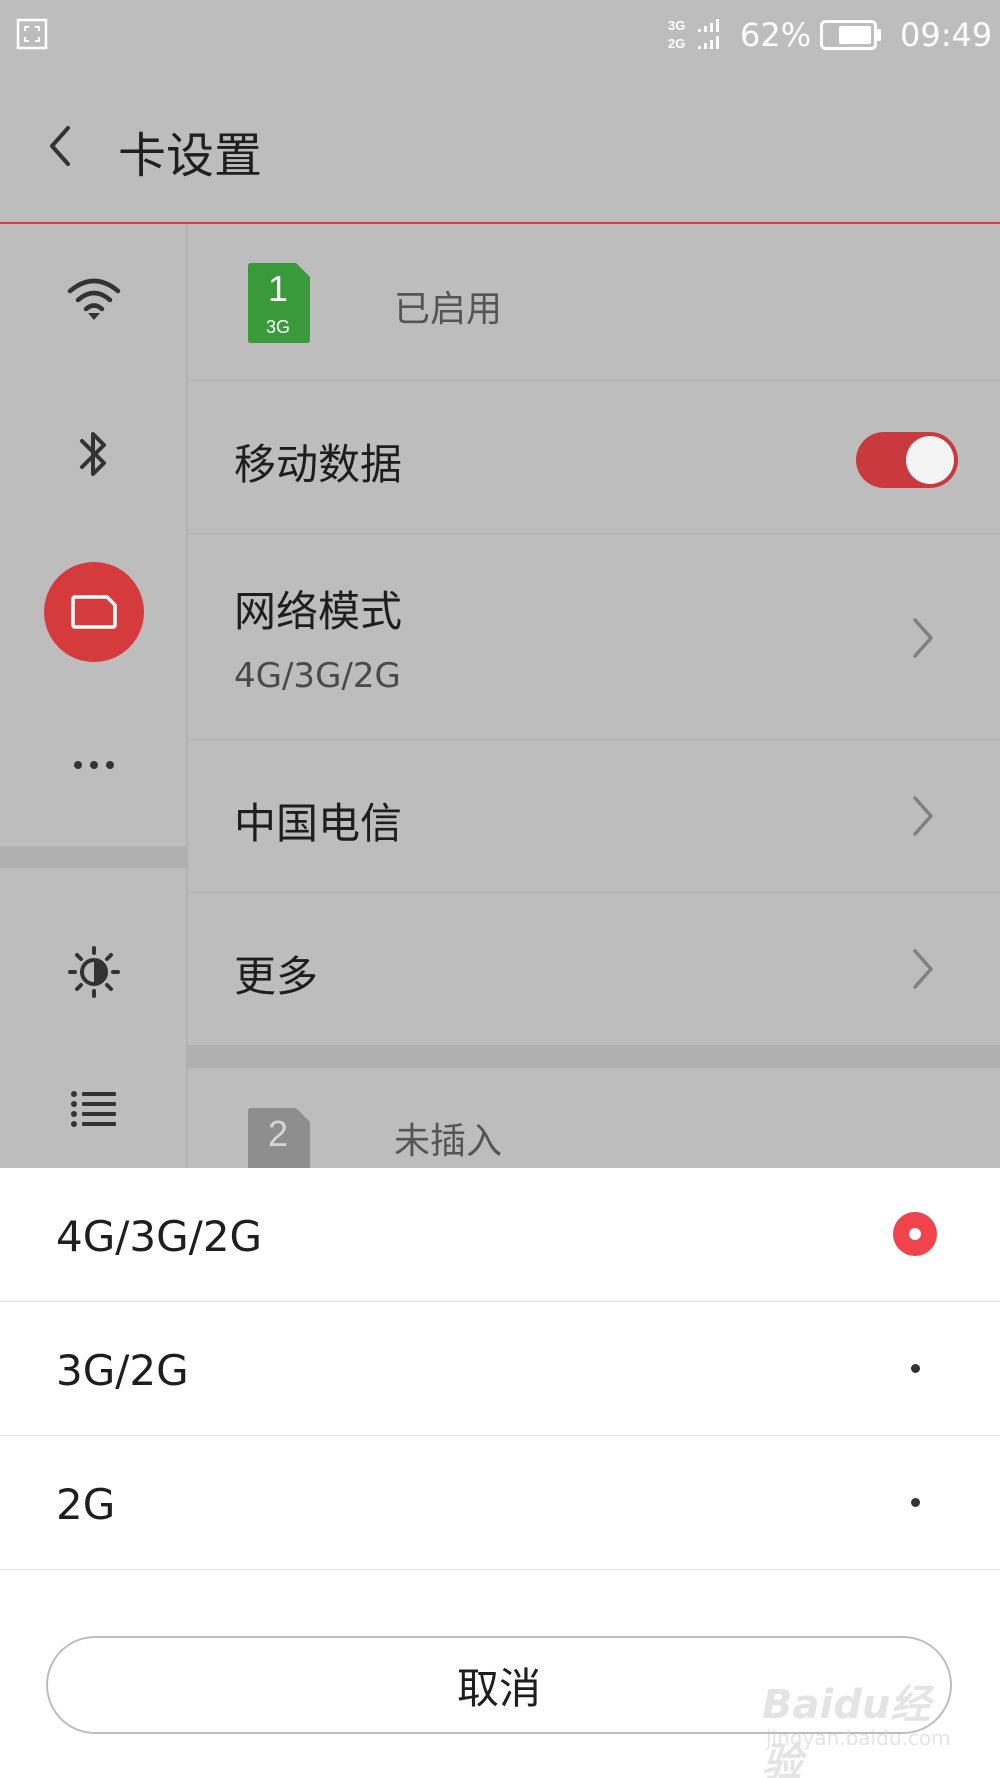 This screenshot has height=1778, width=1000. Describe the element at coordinates (594, 1057) in the screenshot. I see `section-divider` at that location.